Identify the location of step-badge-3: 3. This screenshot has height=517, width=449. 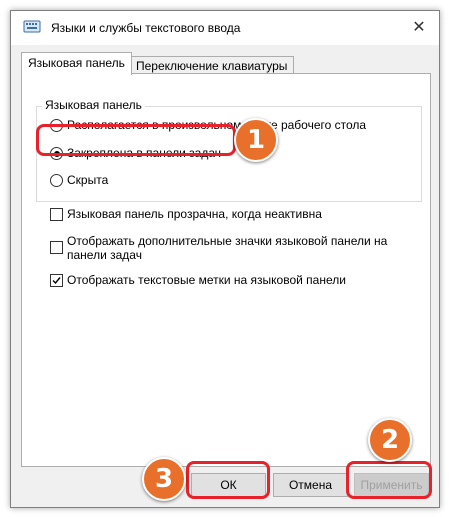
(164, 479).